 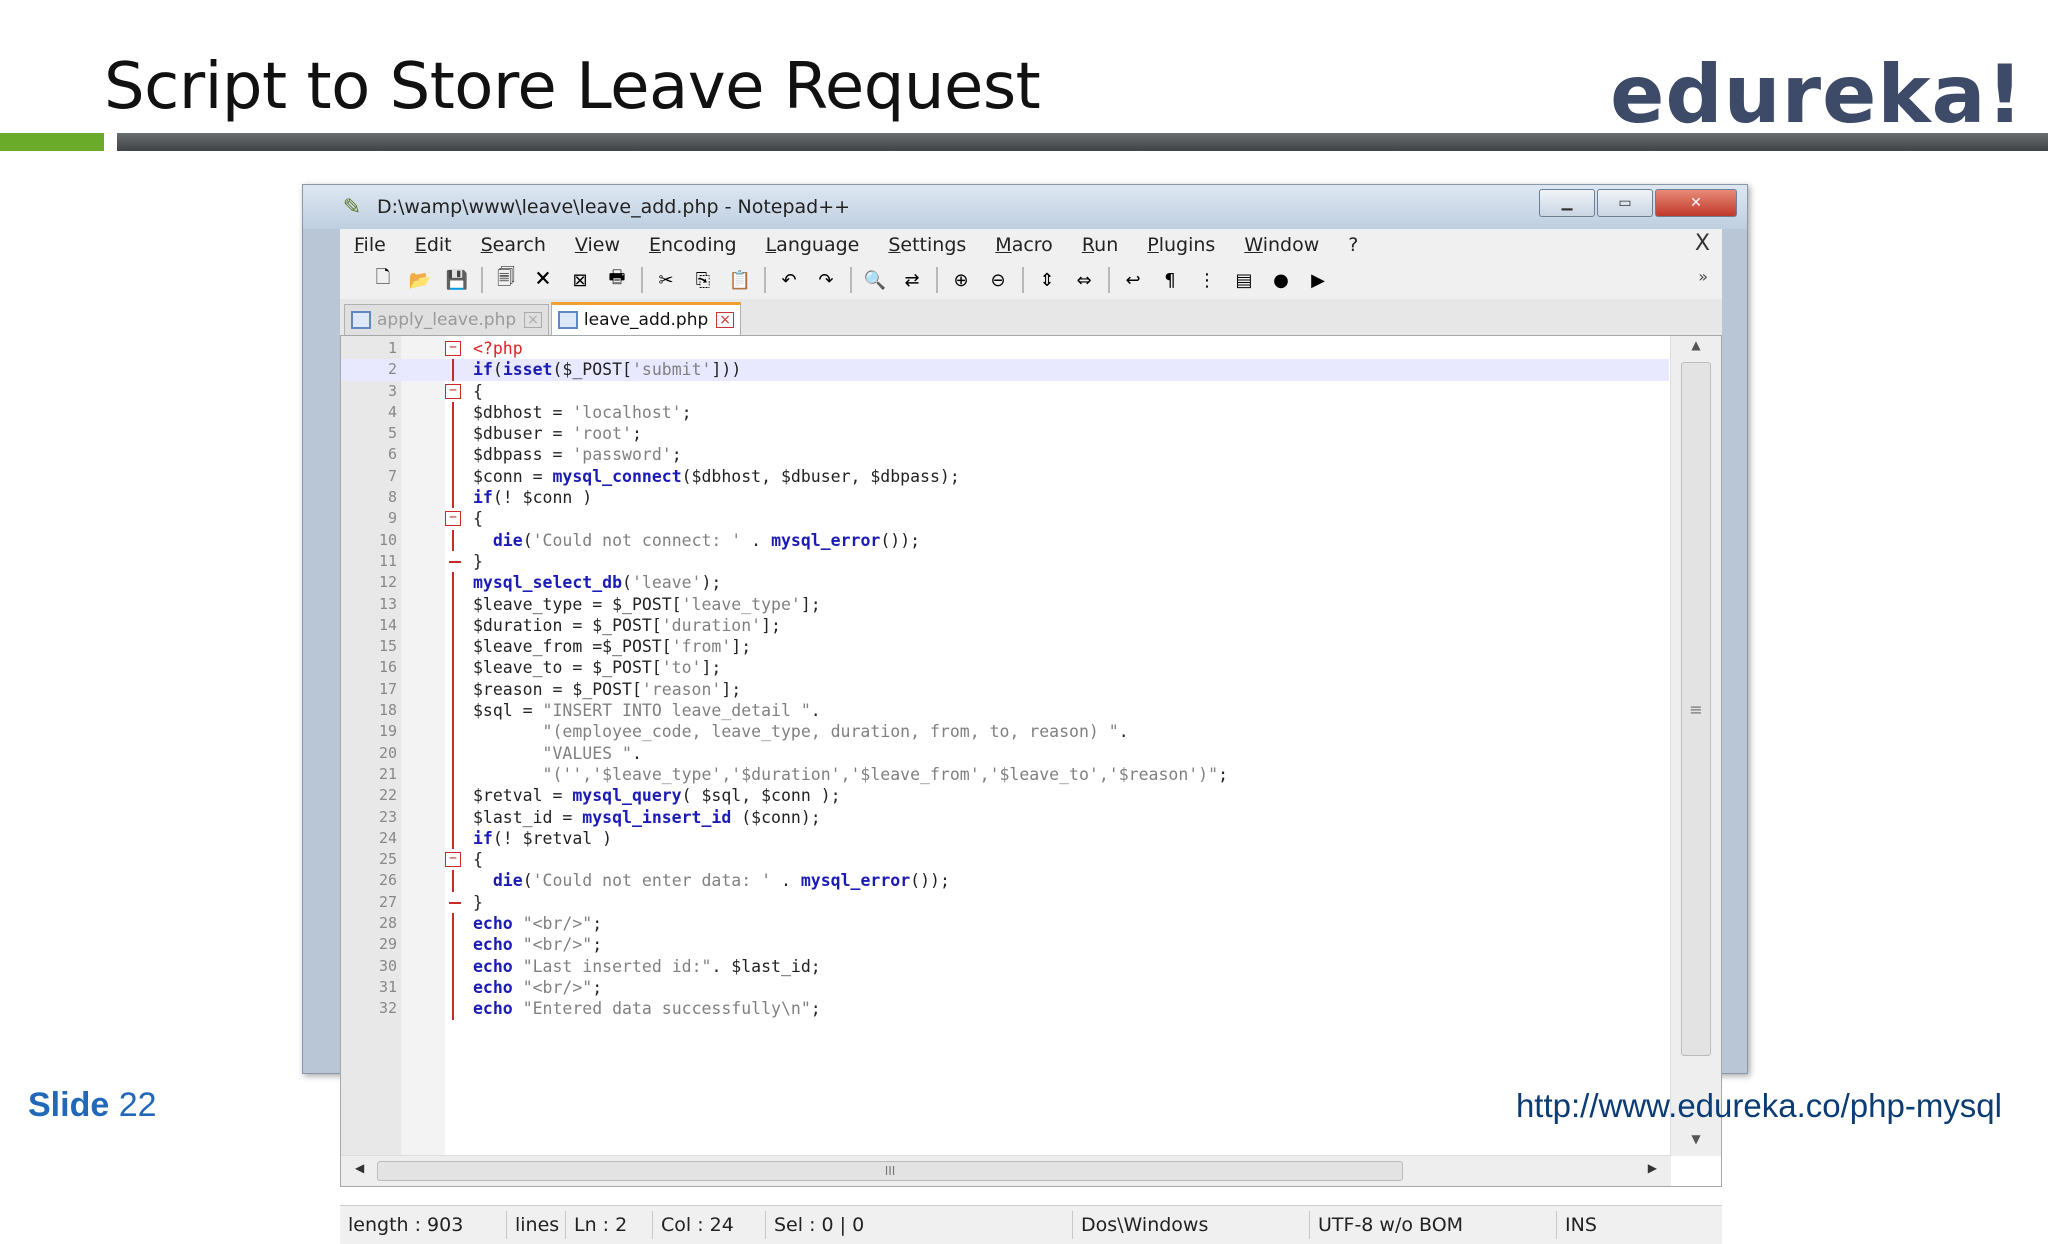 What do you see at coordinates (1005, 647) in the screenshot?
I see `code-line: 15 $leave_from =$_POST['from'];` at bounding box center [1005, 647].